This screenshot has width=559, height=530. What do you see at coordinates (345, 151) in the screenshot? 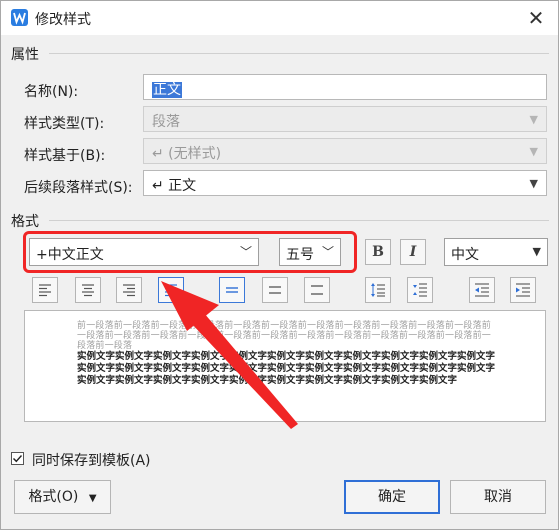
I see `based-on-select: ↵ (无样式) ▼` at bounding box center [345, 151].